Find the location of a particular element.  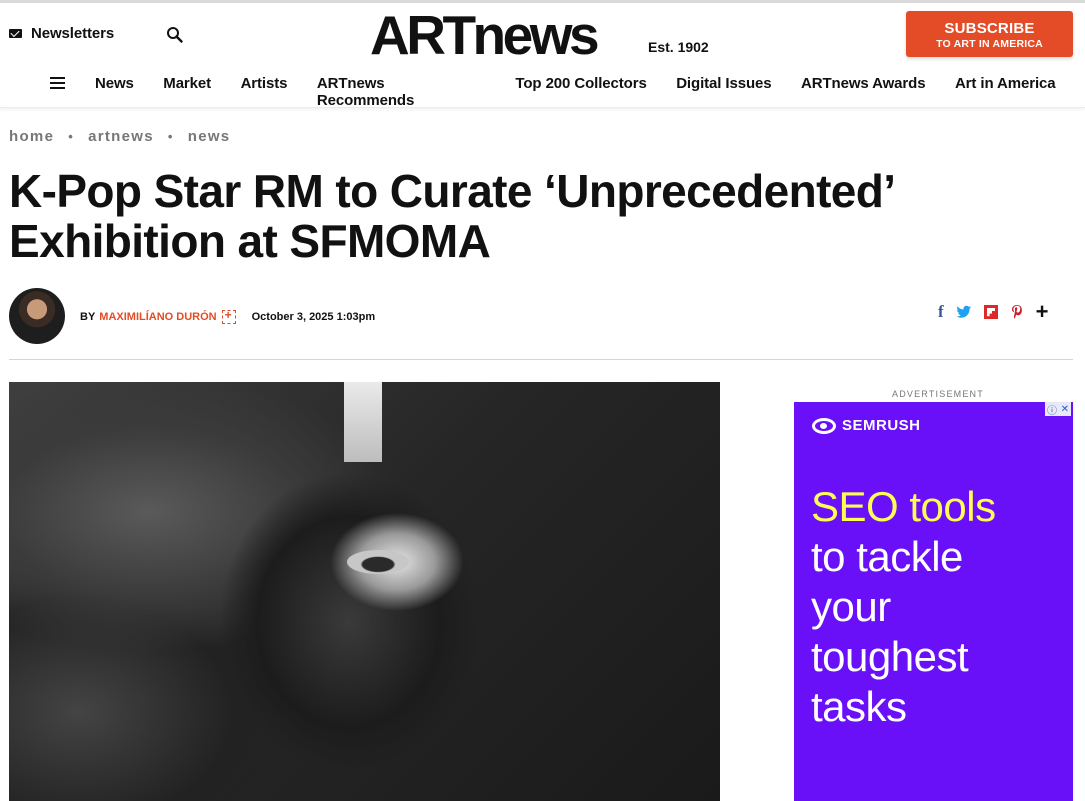

ad-brand: SEMRUSH is located at coordinates (866, 425).